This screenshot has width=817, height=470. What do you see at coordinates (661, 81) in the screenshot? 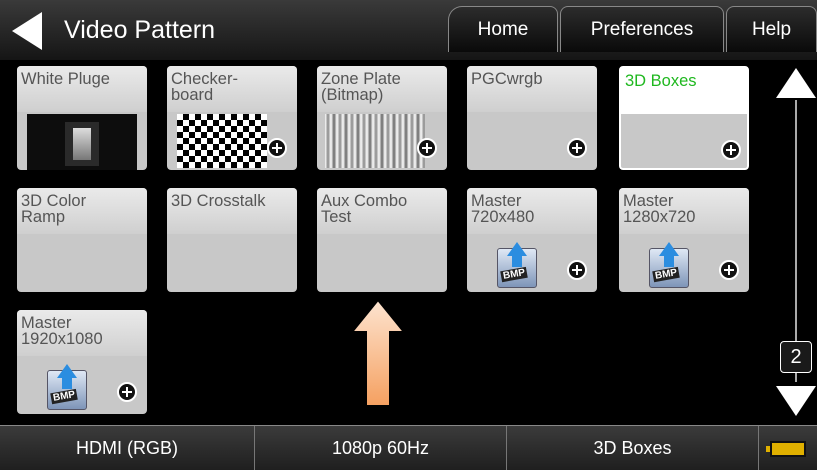
I see `tile-label: 3D Boxes` at bounding box center [661, 81].